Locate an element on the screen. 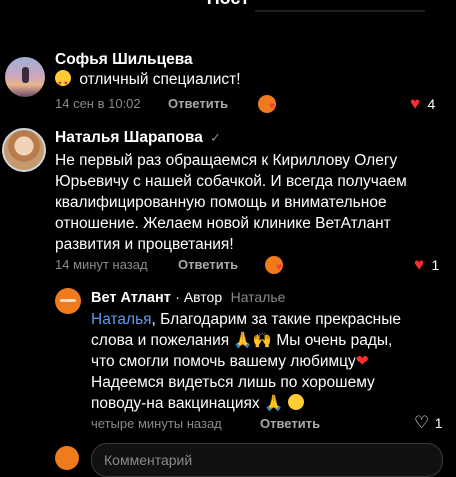 This screenshot has height=477, width=456. brand-logo-icon is located at coordinates (68, 300).